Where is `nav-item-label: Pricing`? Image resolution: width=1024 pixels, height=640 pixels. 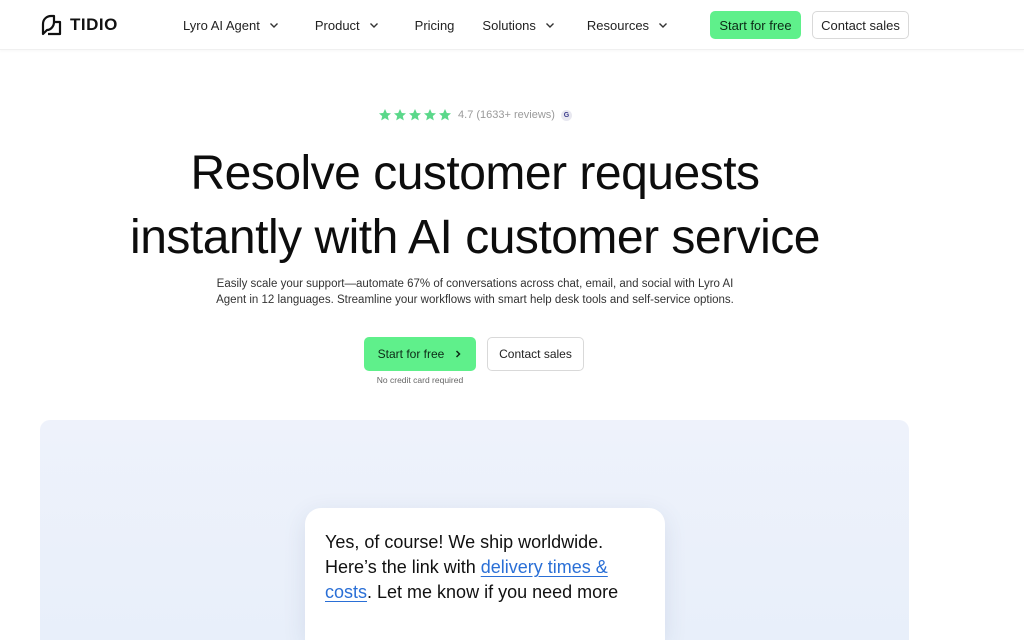
nav-item-label: Pricing is located at coordinates (434, 25).